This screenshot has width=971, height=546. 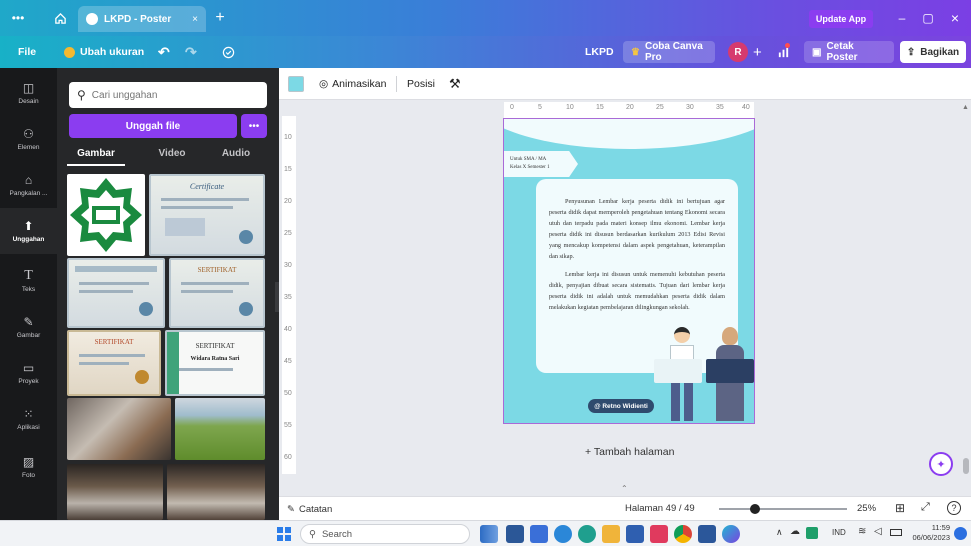 I want to click on vertical-scrollbar, so click(x=966, y=466).